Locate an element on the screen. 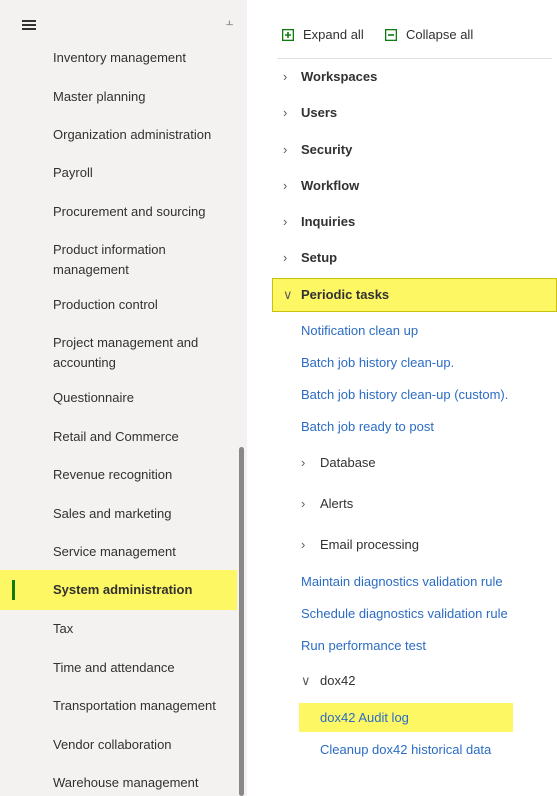 This screenshot has height=796, width=557. link-cleanup-dox42-historical-data: Cleanup dox42 historical data is located at coordinates (405, 750).